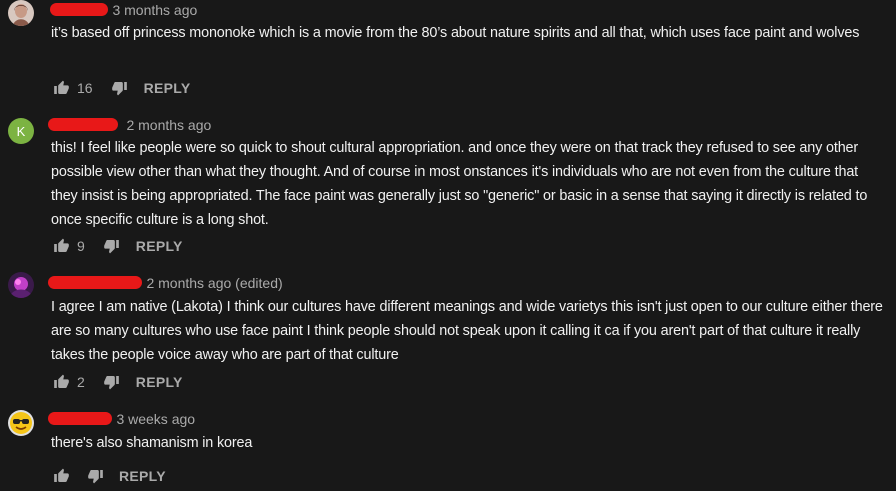  Describe the element at coordinates (108, 476) in the screenshot. I see `comment-actions: REPLY` at that location.